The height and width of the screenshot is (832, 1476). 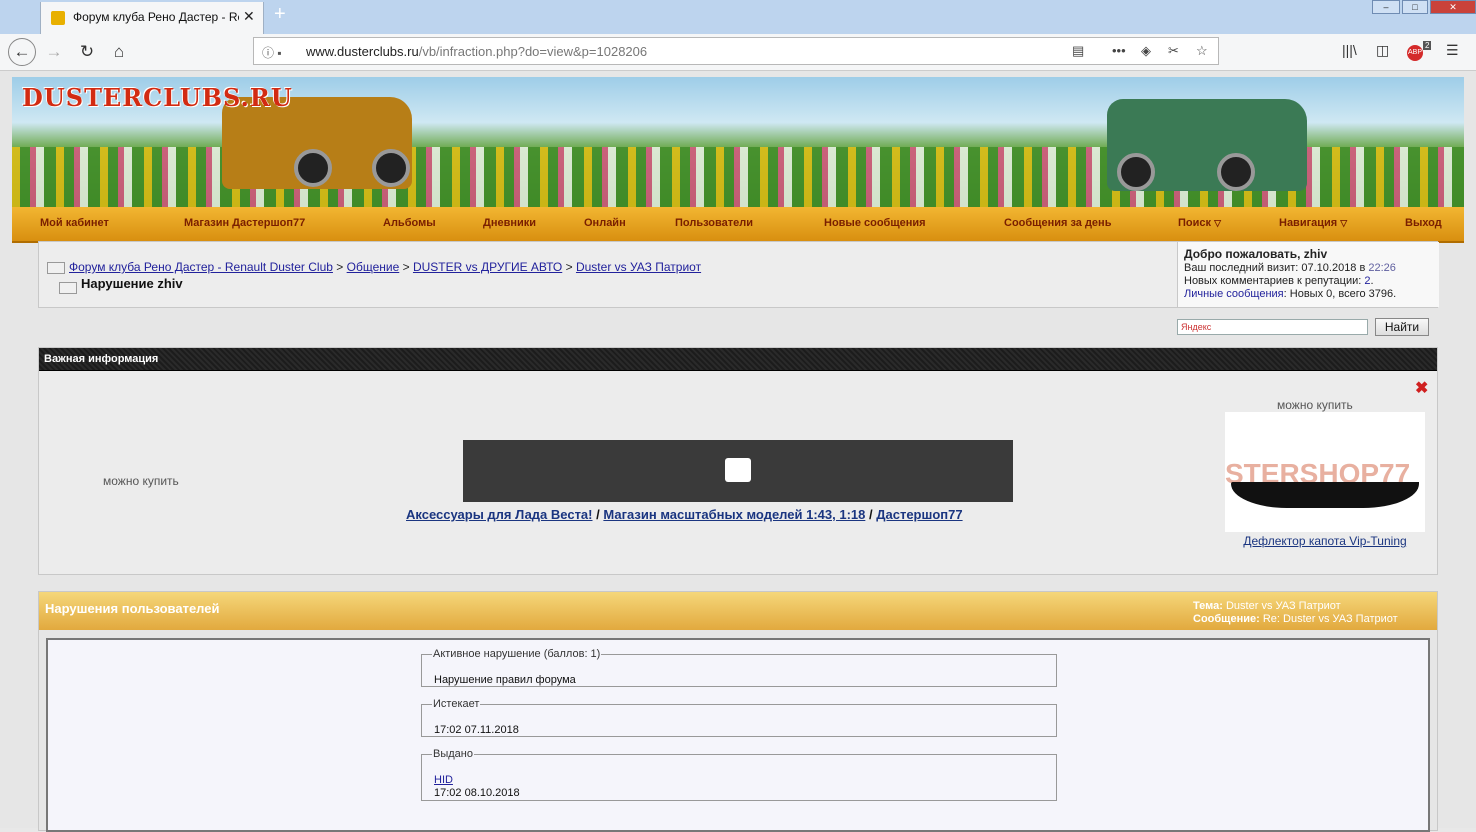 I want to click on breadcrumb-thread: Duster vs УАЗ Патриот, so click(x=638, y=267).